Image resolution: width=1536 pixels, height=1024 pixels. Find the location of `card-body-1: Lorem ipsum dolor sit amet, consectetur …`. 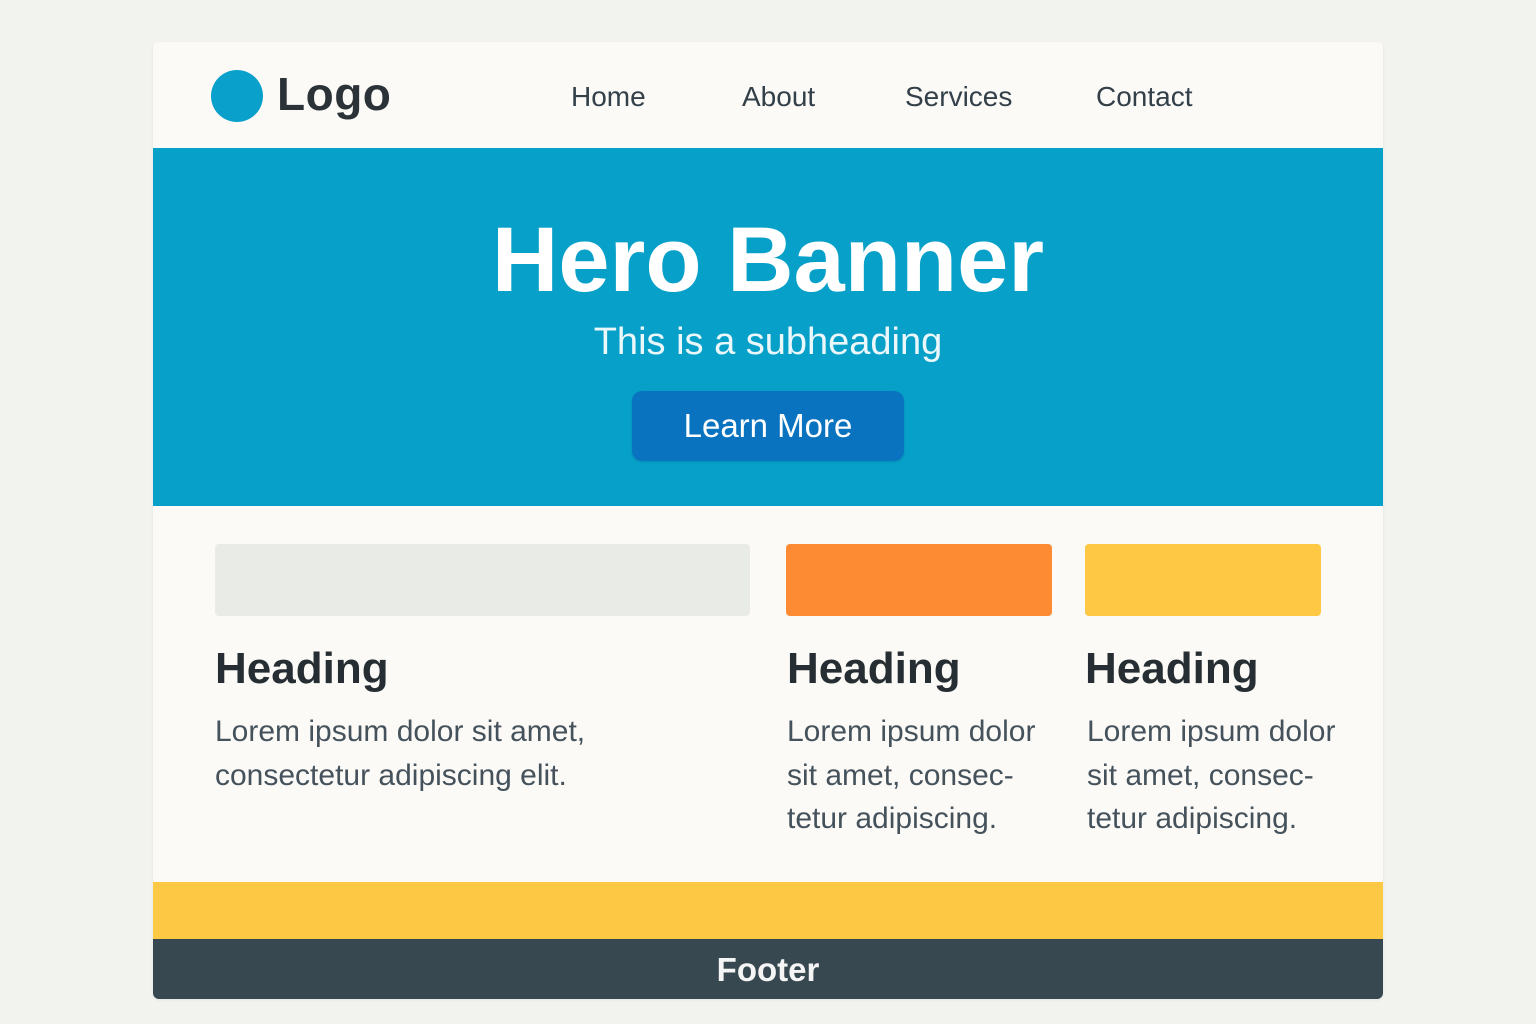

card-body-1: Lorem ipsum dolor sit amet, consectetur … is located at coordinates (400, 753).